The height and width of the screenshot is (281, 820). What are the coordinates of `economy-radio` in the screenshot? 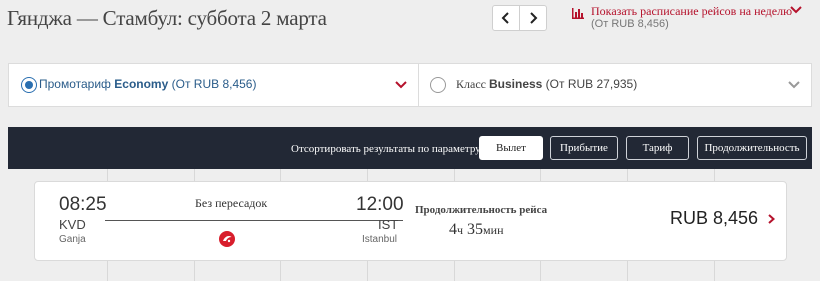 It's located at (29, 85).